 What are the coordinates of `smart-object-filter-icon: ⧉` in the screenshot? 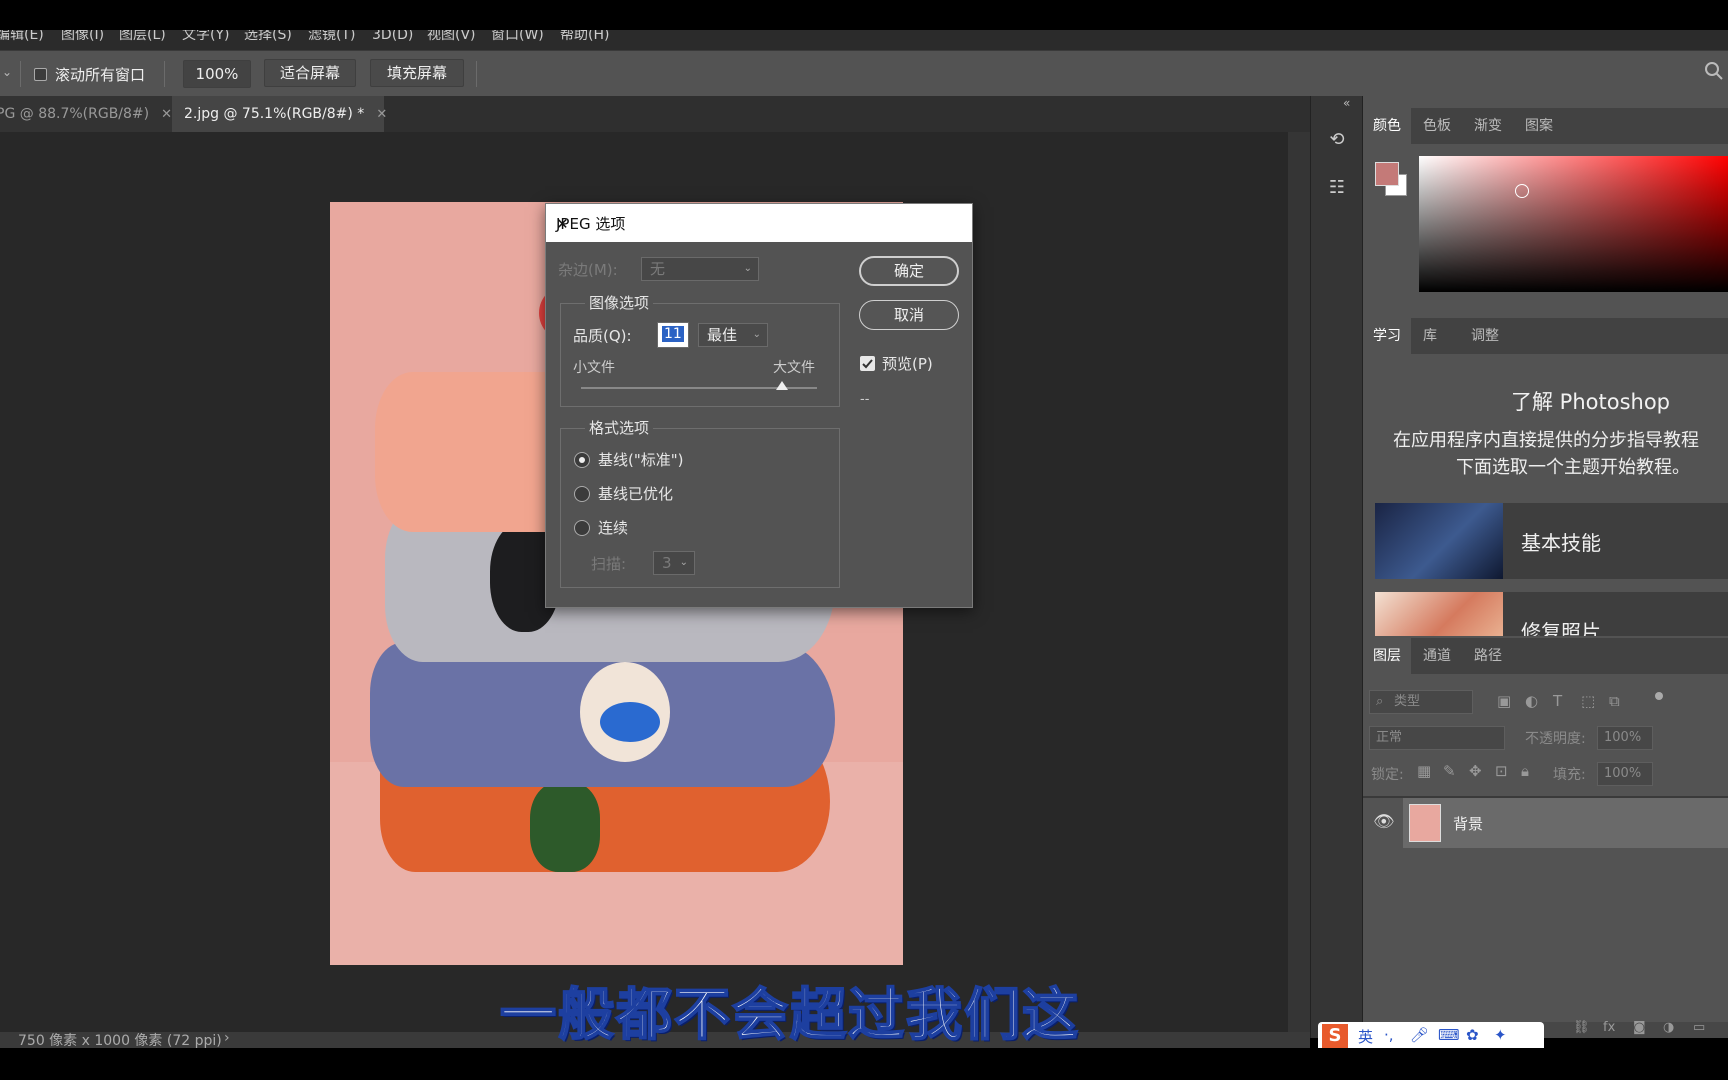 It's located at (1614, 701).